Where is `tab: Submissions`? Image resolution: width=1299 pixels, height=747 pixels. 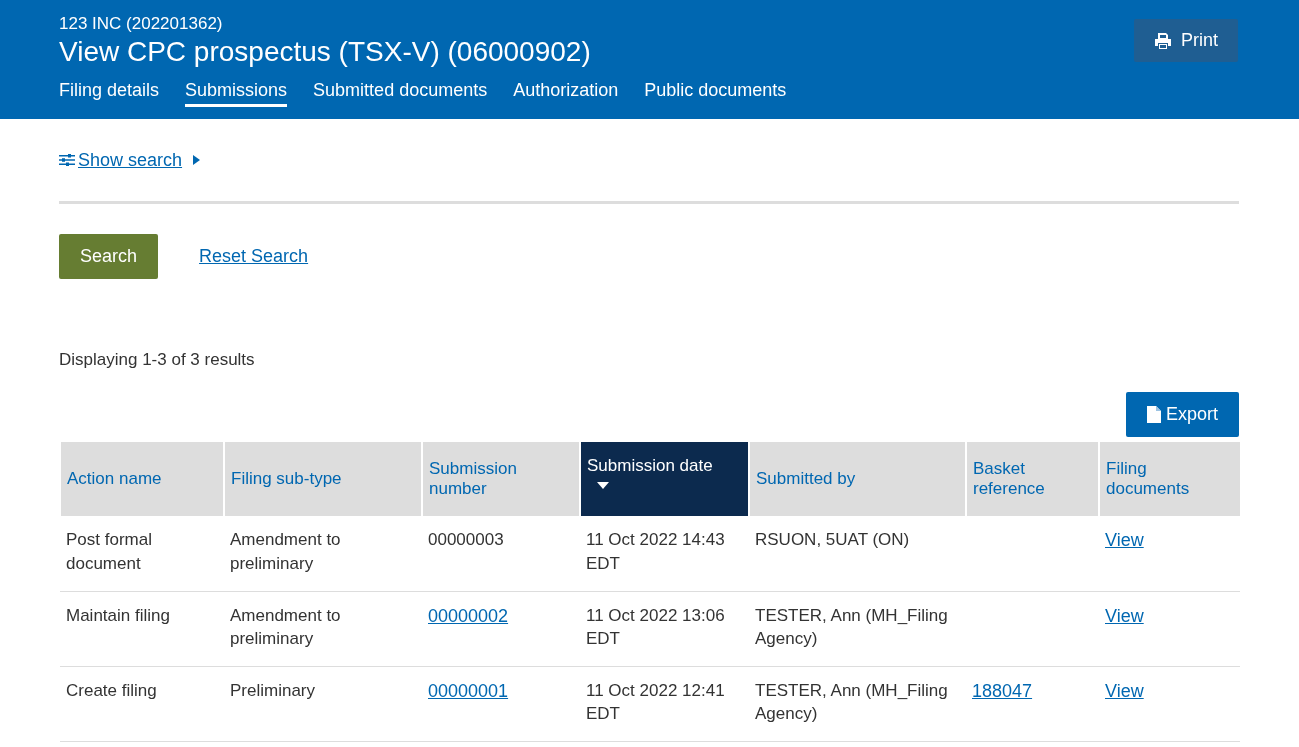 tab: Submissions is located at coordinates (236, 93).